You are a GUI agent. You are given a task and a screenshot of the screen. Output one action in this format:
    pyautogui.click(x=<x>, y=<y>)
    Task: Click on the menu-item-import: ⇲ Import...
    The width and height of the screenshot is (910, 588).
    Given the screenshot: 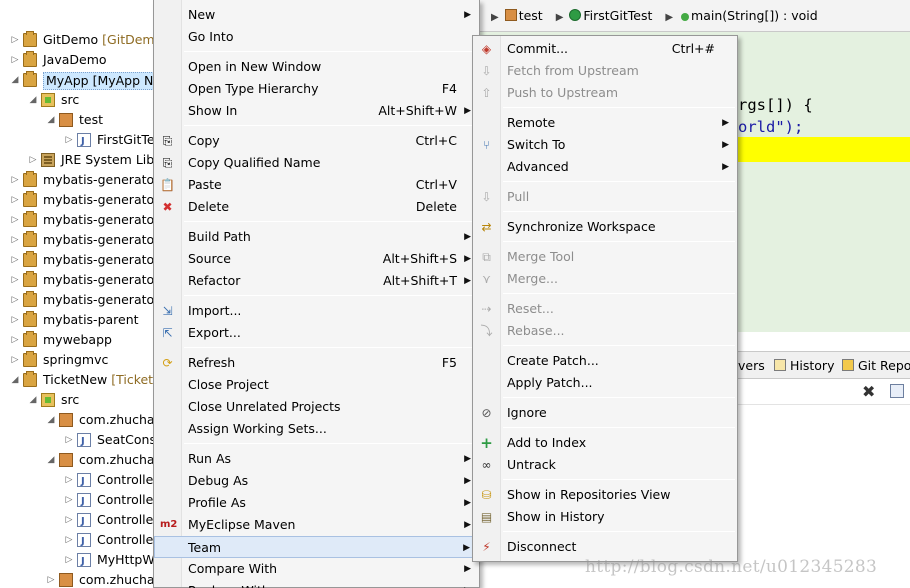 What is the action you would take?
    pyautogui.click(x=316, y=311)
    